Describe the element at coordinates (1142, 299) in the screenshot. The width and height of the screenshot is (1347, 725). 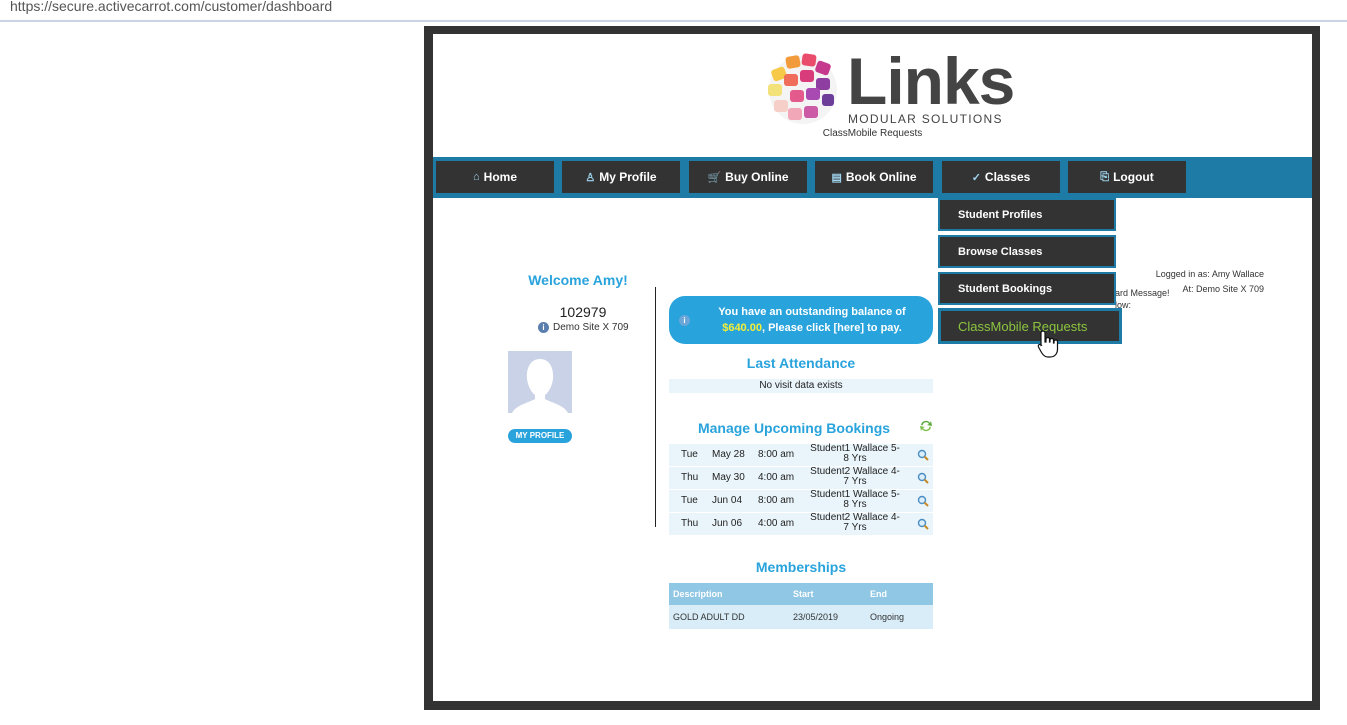
I see `board-message: ard Message! low:` at that location.